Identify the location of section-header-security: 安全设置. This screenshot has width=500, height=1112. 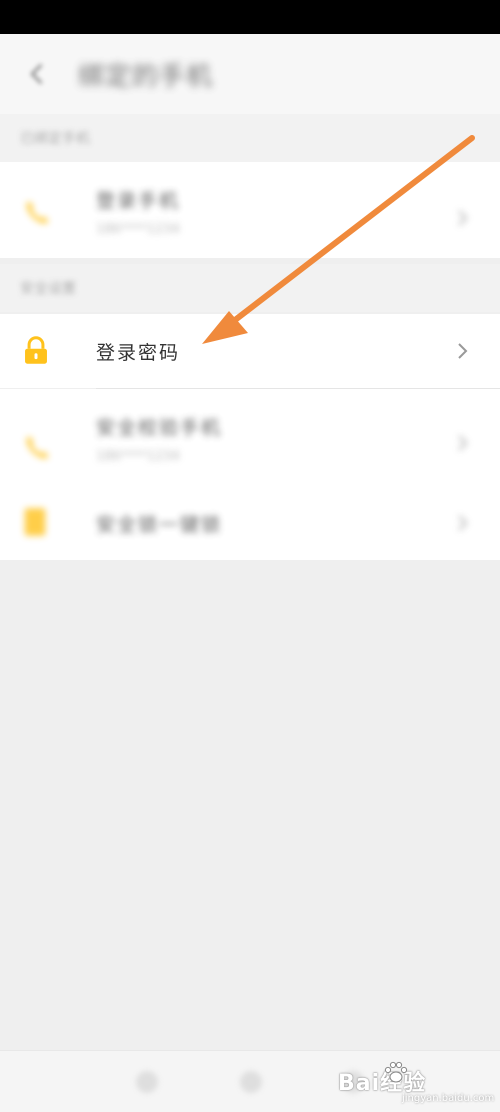
(250, 288).